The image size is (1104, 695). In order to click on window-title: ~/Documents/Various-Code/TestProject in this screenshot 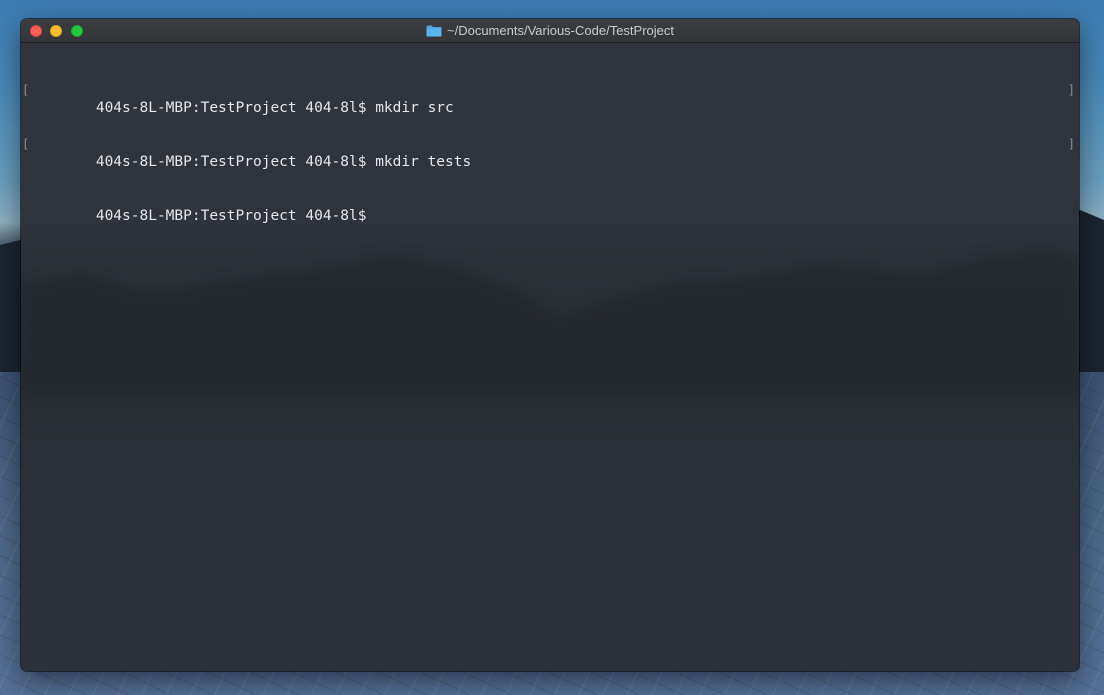, I will do `click(550, 30)`.